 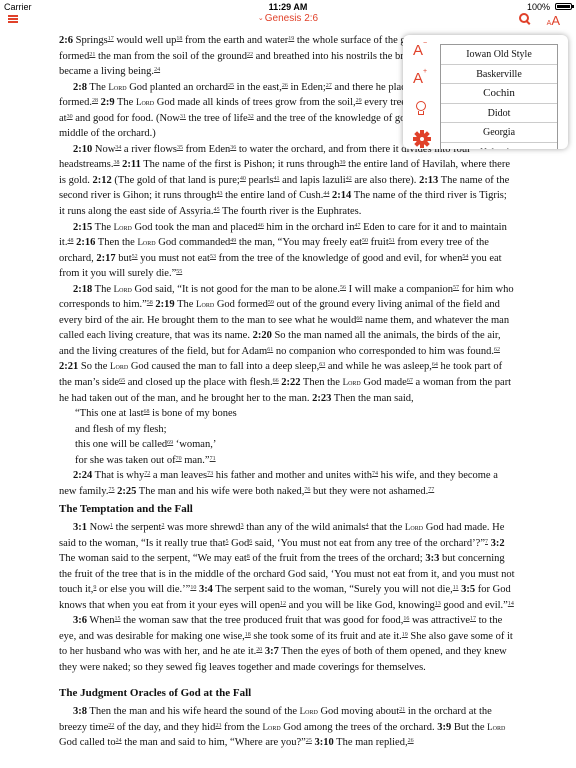 What do you see at coordinates (146, 445) in the screenshot?
I see `poetry-line: this one will be called69 ‘woman,’` at bounding box center [146, 445].